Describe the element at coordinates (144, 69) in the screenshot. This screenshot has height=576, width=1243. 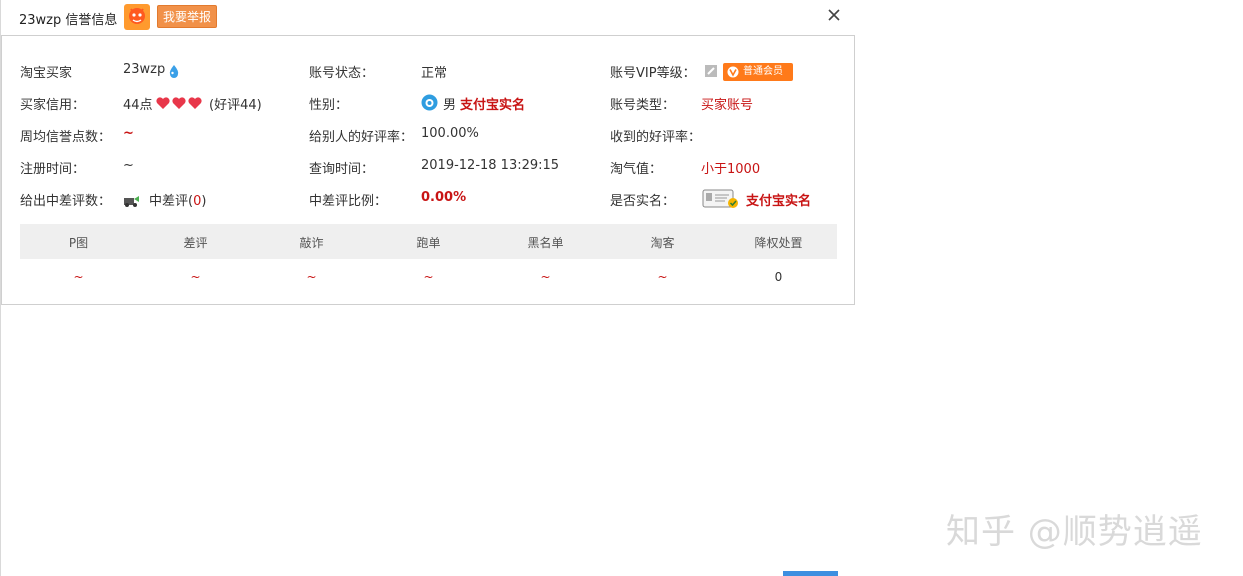
I see `buyer-name: 23wzp` at that location.